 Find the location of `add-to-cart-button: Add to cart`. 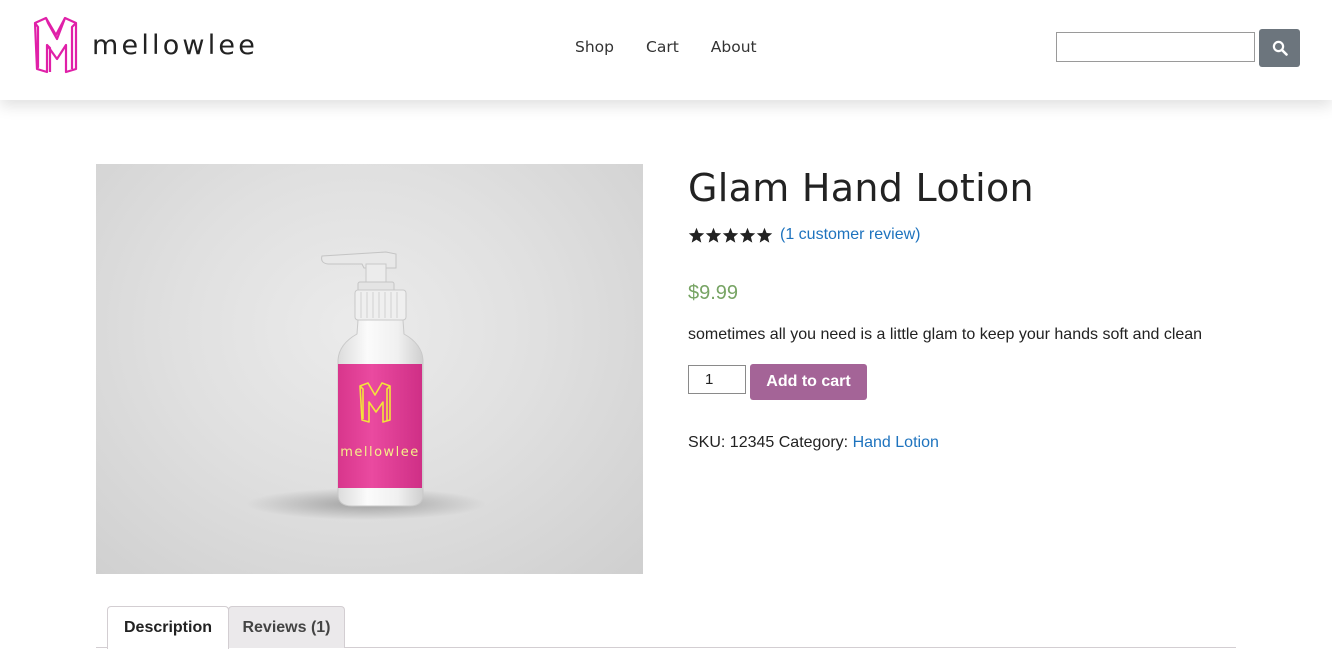

add-to-cart-button: Add to cart is located at coordinates (808, 382).